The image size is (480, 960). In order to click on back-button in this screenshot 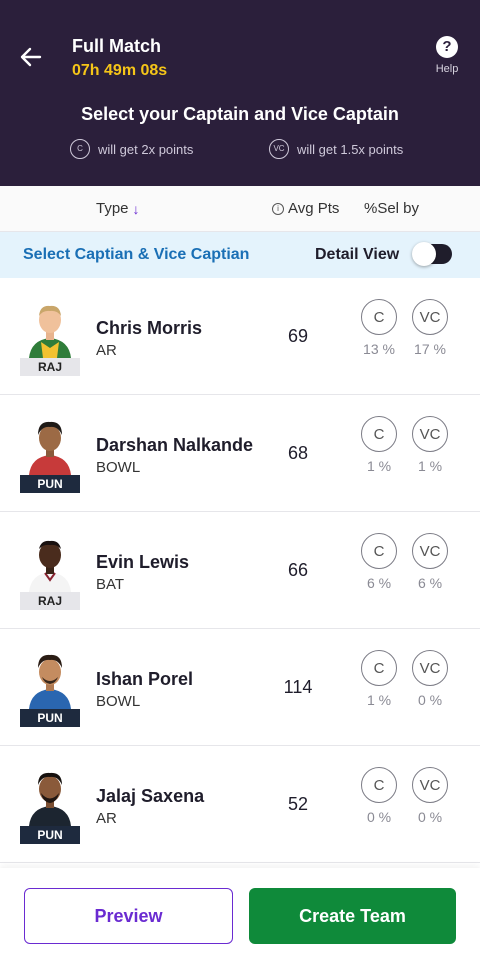, I will do `click(31, 57)`.